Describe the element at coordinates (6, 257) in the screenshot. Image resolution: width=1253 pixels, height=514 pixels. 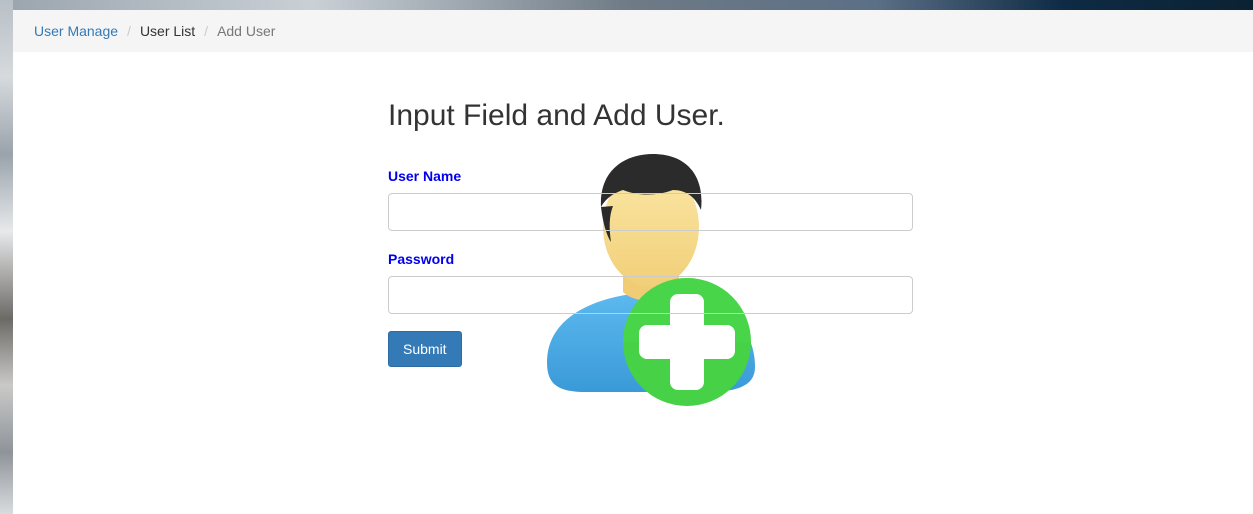
I see `background-left-strip` at that location.